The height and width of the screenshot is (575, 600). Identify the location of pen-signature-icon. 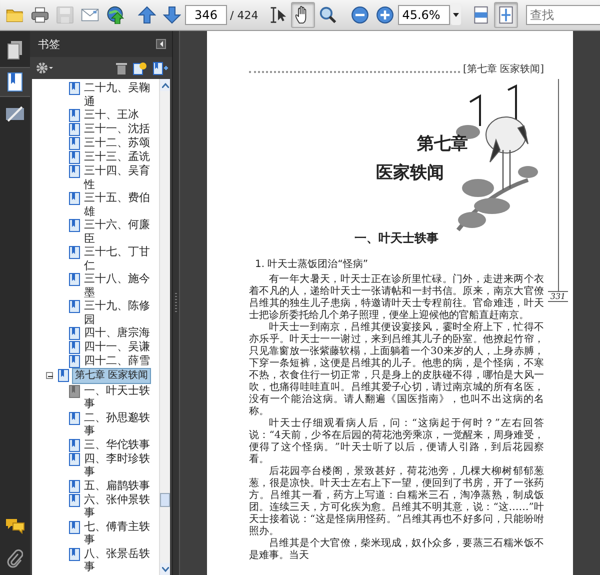
(15, 114).